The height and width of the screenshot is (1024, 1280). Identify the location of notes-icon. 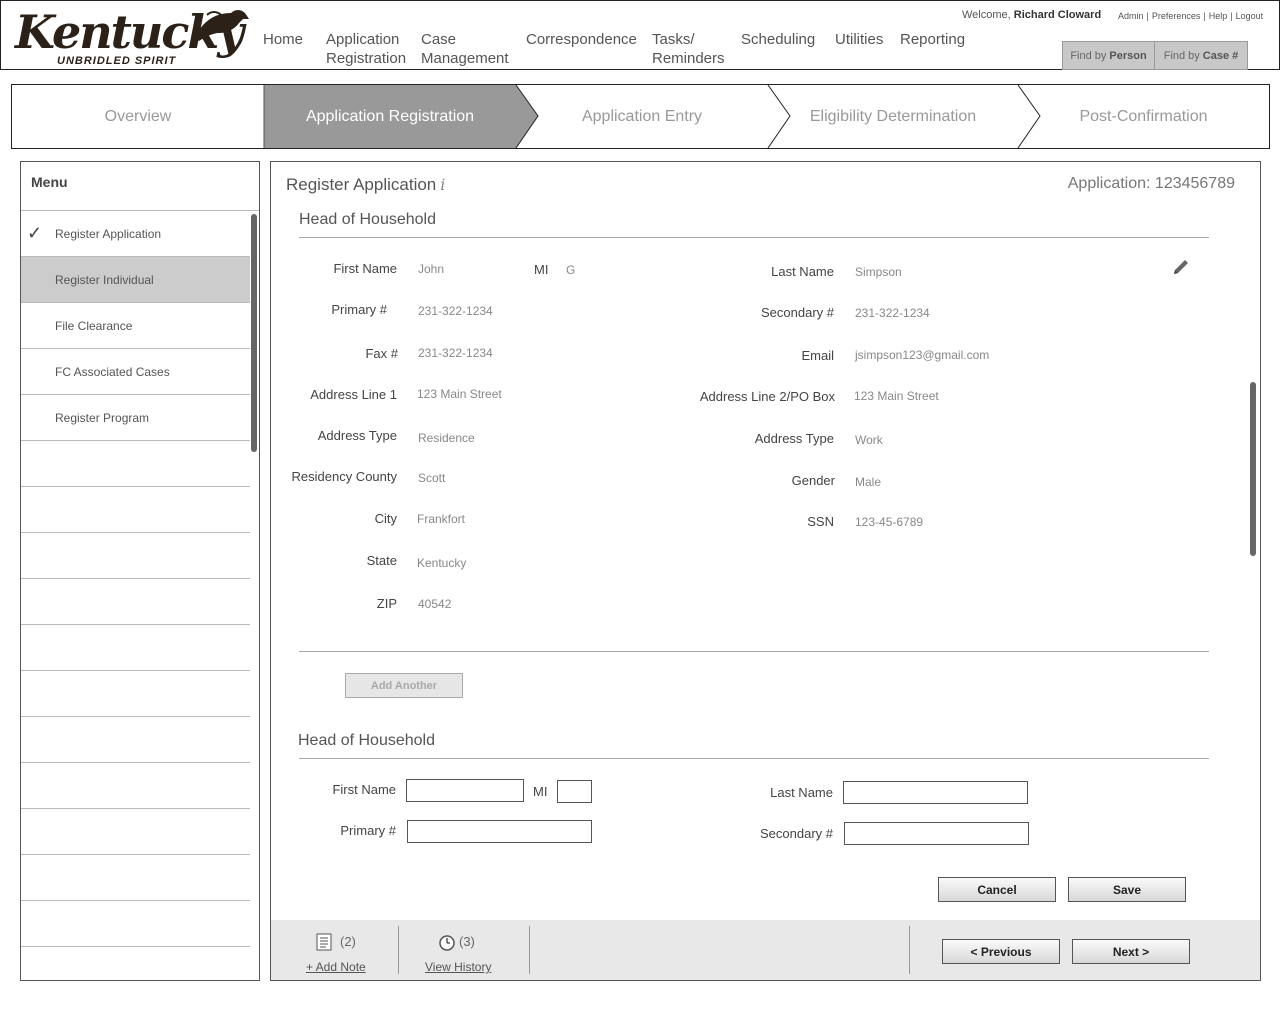
(324, 942).